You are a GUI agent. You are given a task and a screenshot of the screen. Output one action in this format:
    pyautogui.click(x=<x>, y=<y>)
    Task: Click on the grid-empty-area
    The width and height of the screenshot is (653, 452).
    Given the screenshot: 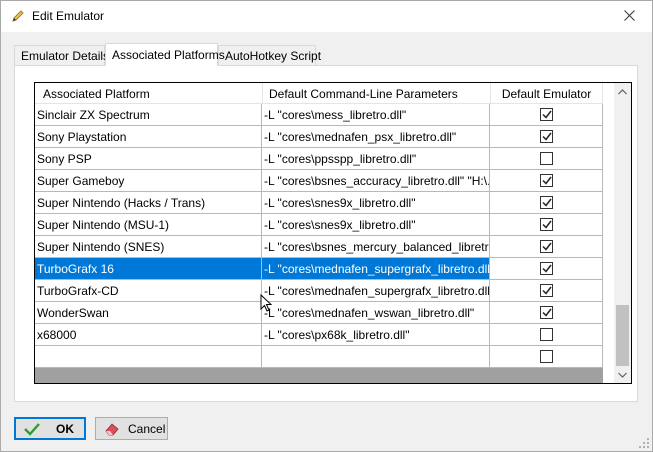 What is the action you would take?
    pyautogui.click(x=319, y=375)
    